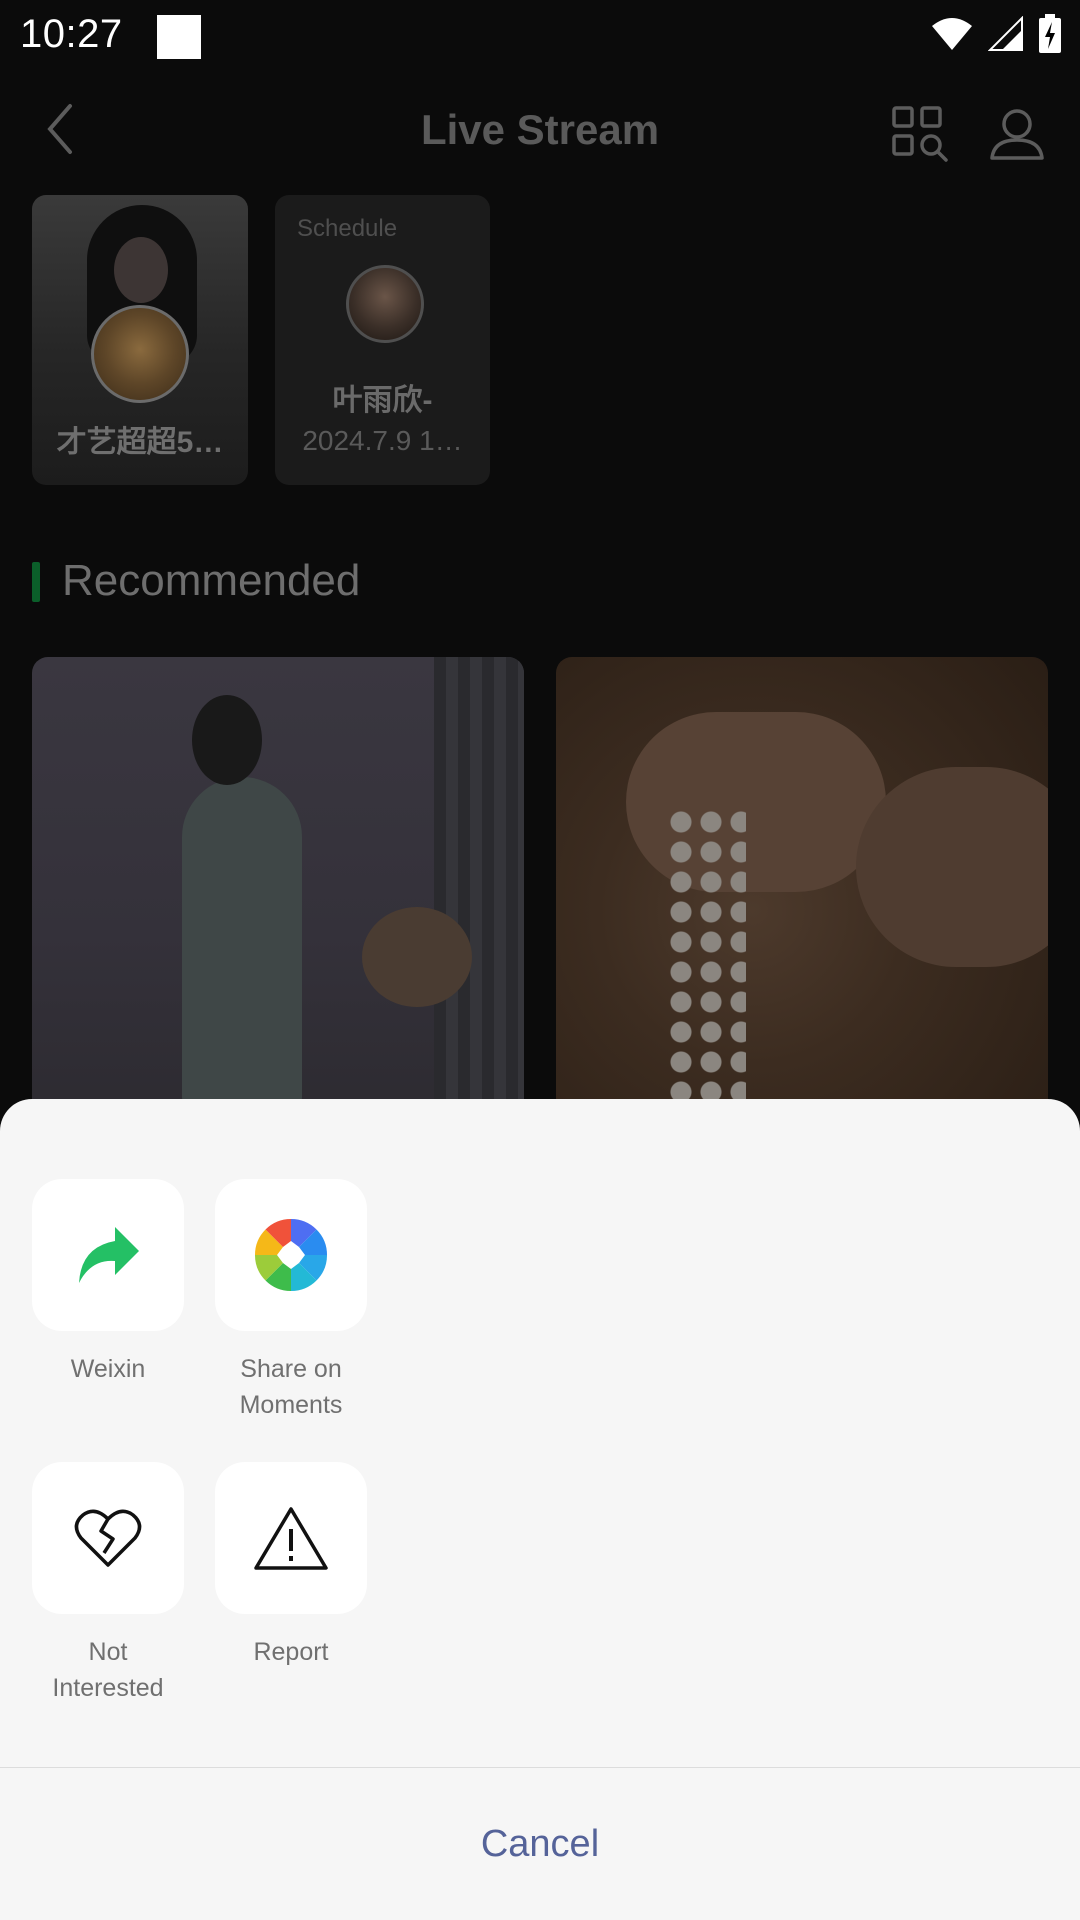 The height and width of the screenshot is (1920, 1080). What do you see at coordinates (540, 38) in the screenshot?
I see `status-bar: 10:27` at bounding box center [540, 38].